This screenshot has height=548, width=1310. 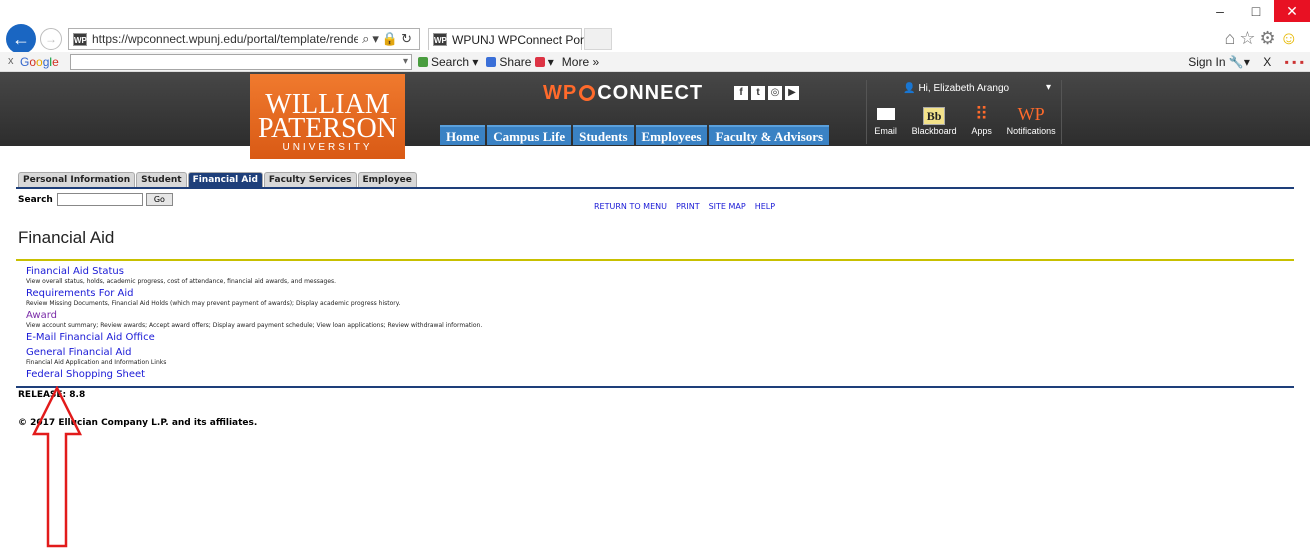 I want to click on connect-ring-icon, so click(x=587, y=93).